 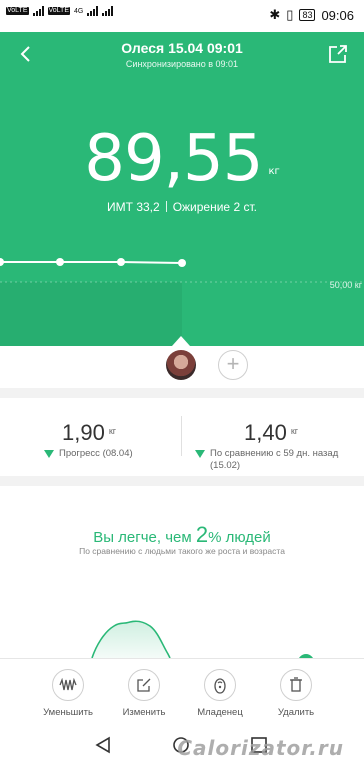 What do you see at coordinates (182, 294) in the screenshot?
I see `weight-history-chart` at bounding box center [182, 294].